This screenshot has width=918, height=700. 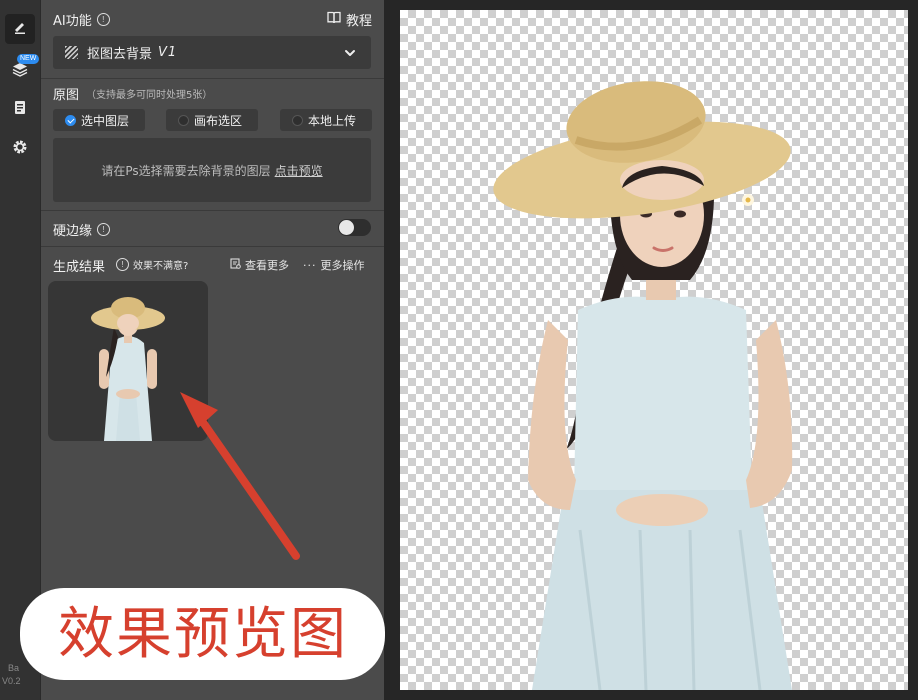 What do you see at coordinates (105, 120) in the screenshot?
I see `option-label: 选中图层` at bounding box center [105, 120].